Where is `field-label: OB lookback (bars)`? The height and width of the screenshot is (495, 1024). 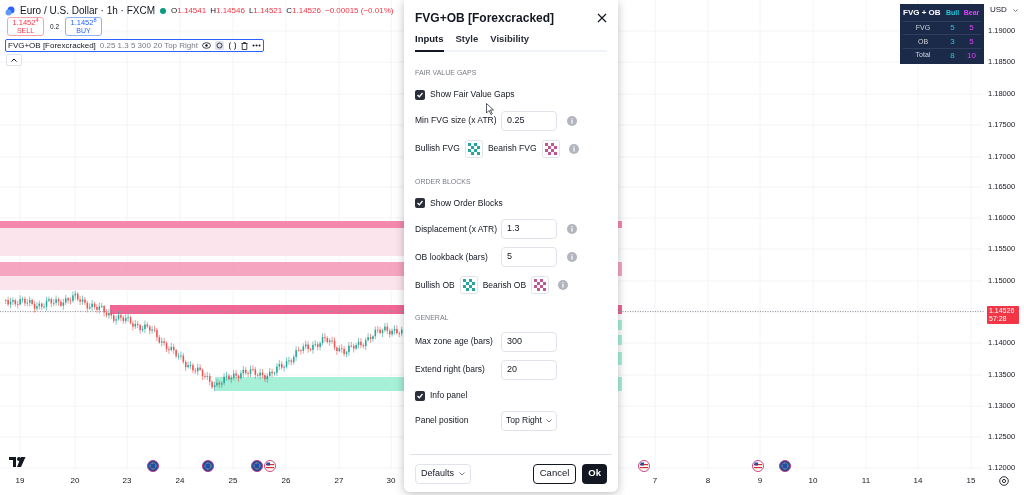
field-label: OB lookback (bars) is located at coordinates (451, 257).